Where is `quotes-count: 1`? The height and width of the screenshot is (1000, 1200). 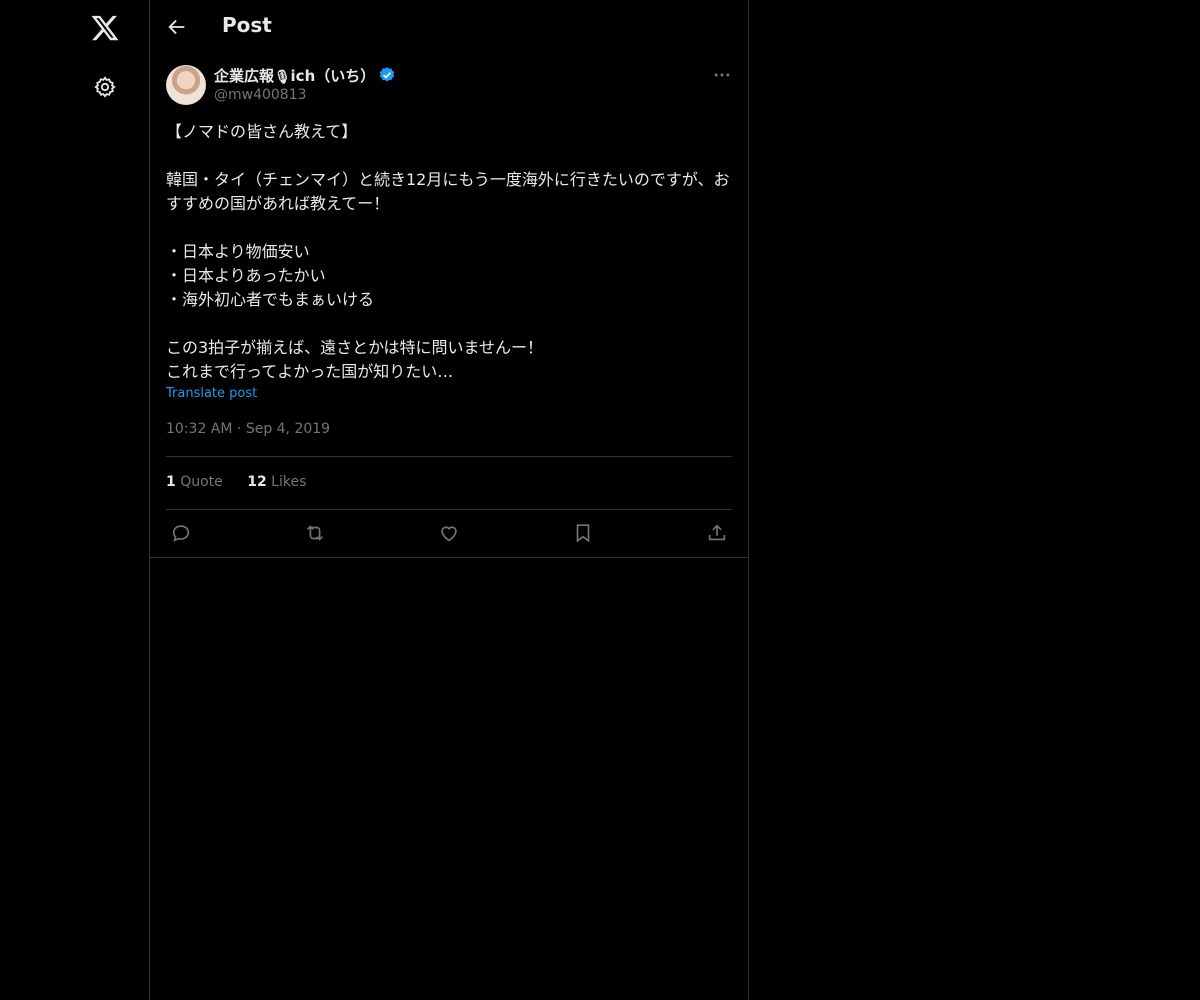
quotes-count: 1 is located at coordinates (171, 482).